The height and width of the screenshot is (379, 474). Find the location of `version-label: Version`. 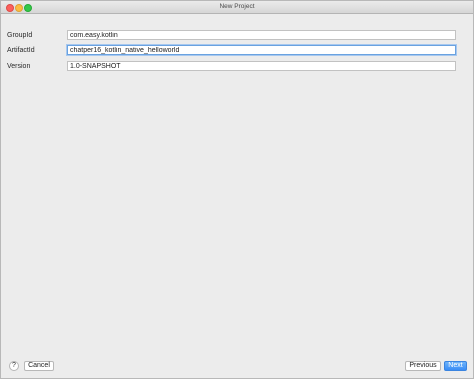

version-label: Version is located at coordinates (19, 66).